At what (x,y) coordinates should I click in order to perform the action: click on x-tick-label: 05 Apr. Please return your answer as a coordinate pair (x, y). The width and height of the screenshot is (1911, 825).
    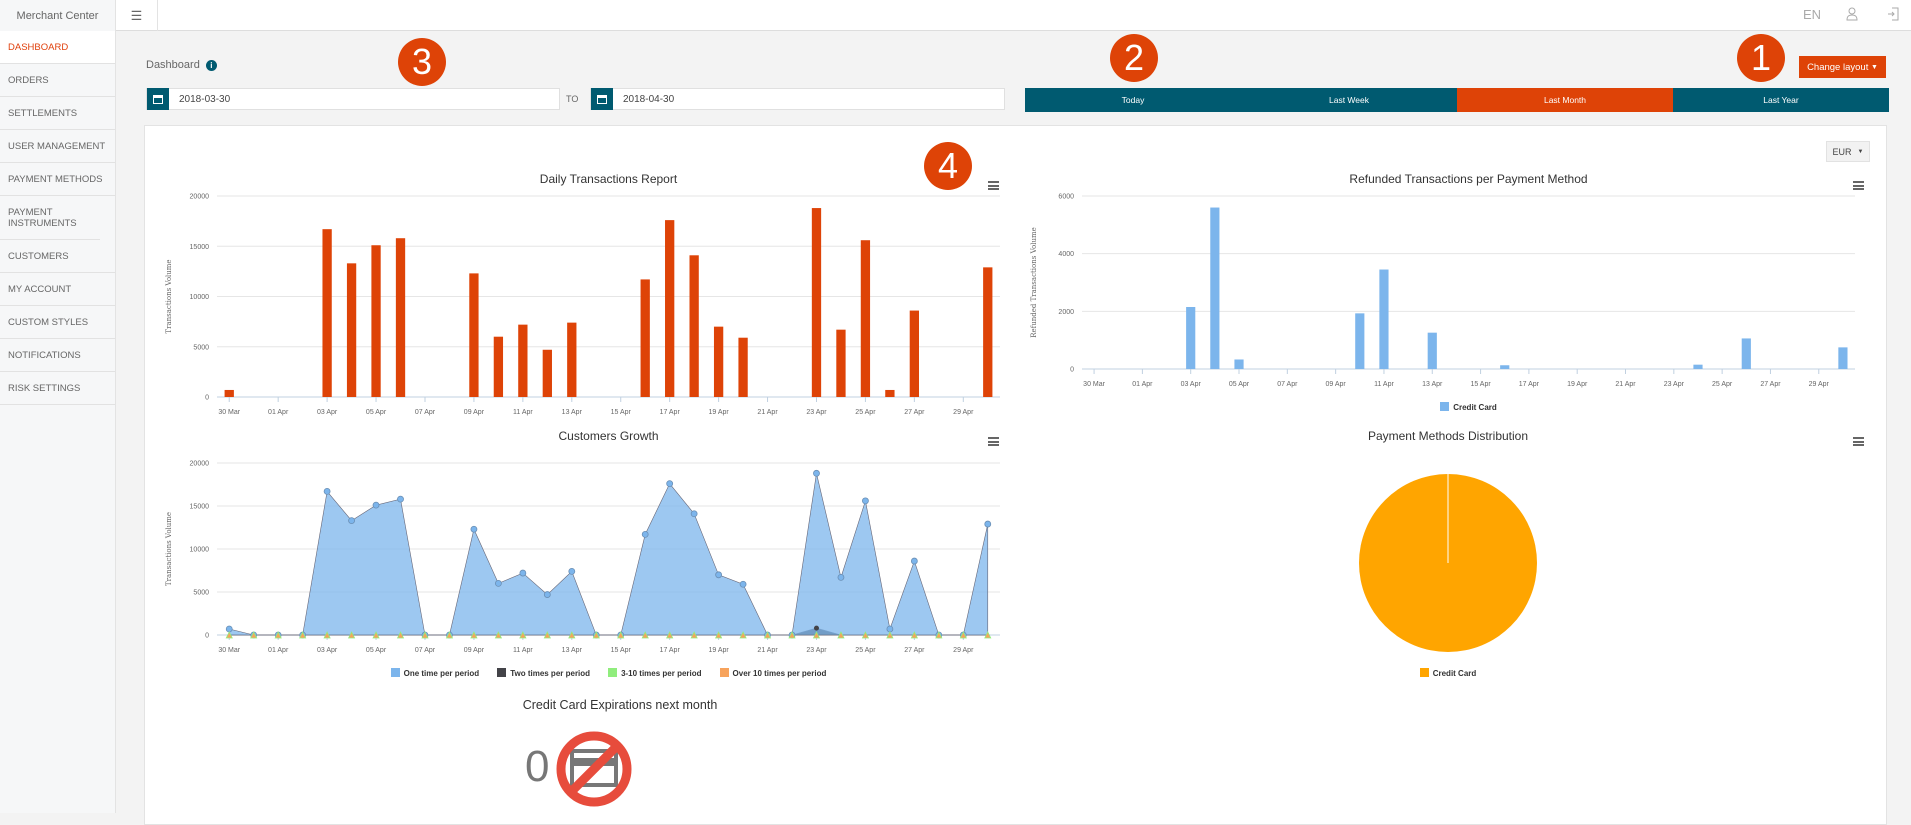
    Looking at the image, I should click on (376, 650).